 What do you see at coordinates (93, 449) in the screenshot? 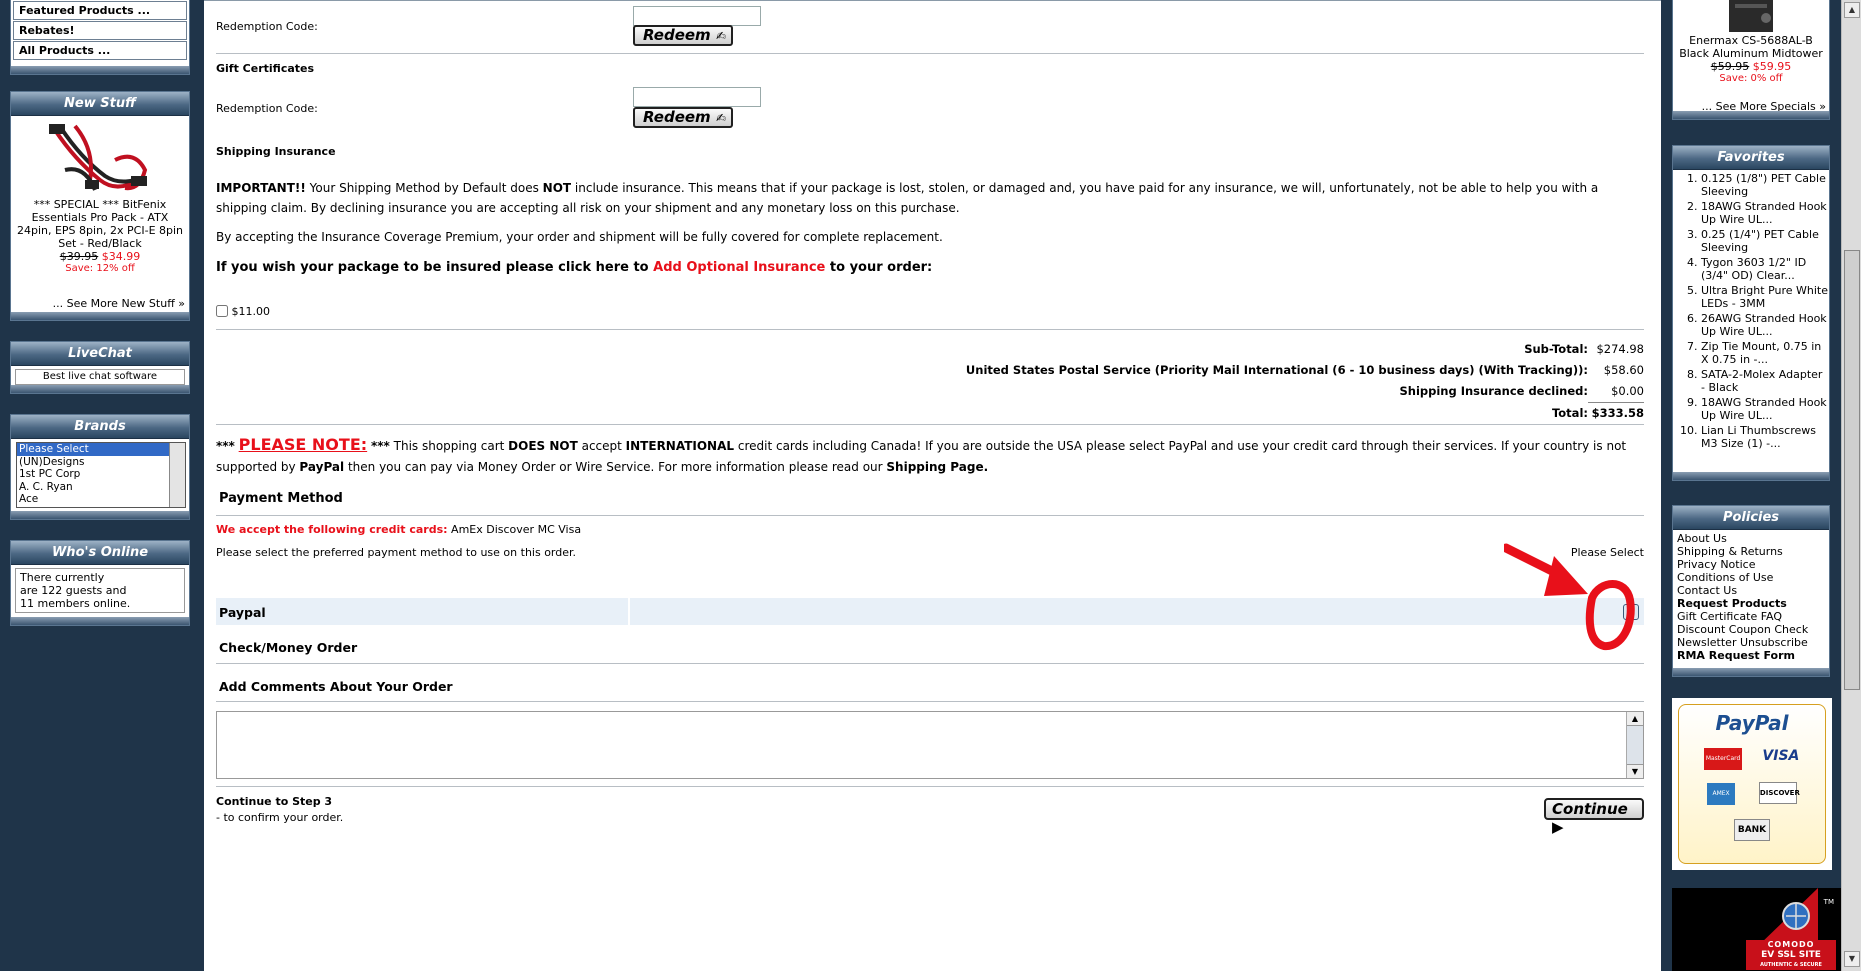
I see `brand-option: Please Select` at bounding box center [93, 449].